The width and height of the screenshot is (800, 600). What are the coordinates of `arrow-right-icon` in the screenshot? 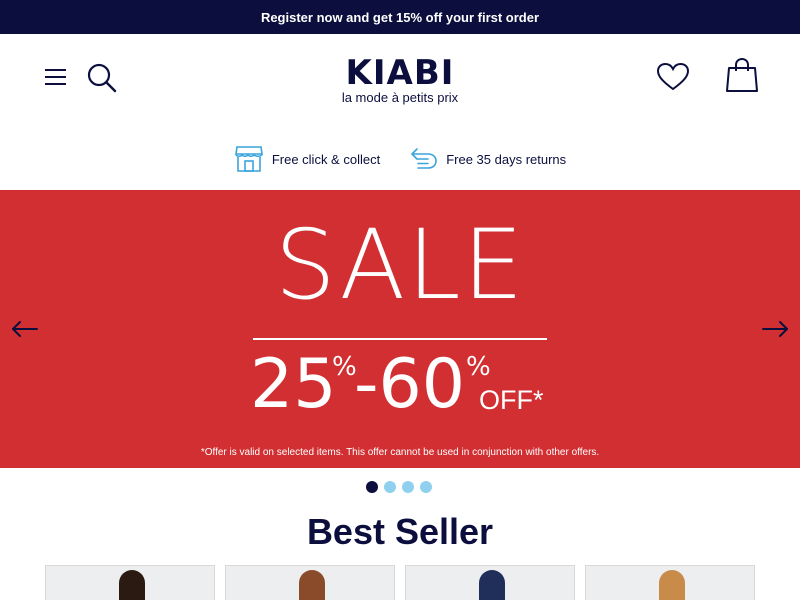 It's located at (775, 329).